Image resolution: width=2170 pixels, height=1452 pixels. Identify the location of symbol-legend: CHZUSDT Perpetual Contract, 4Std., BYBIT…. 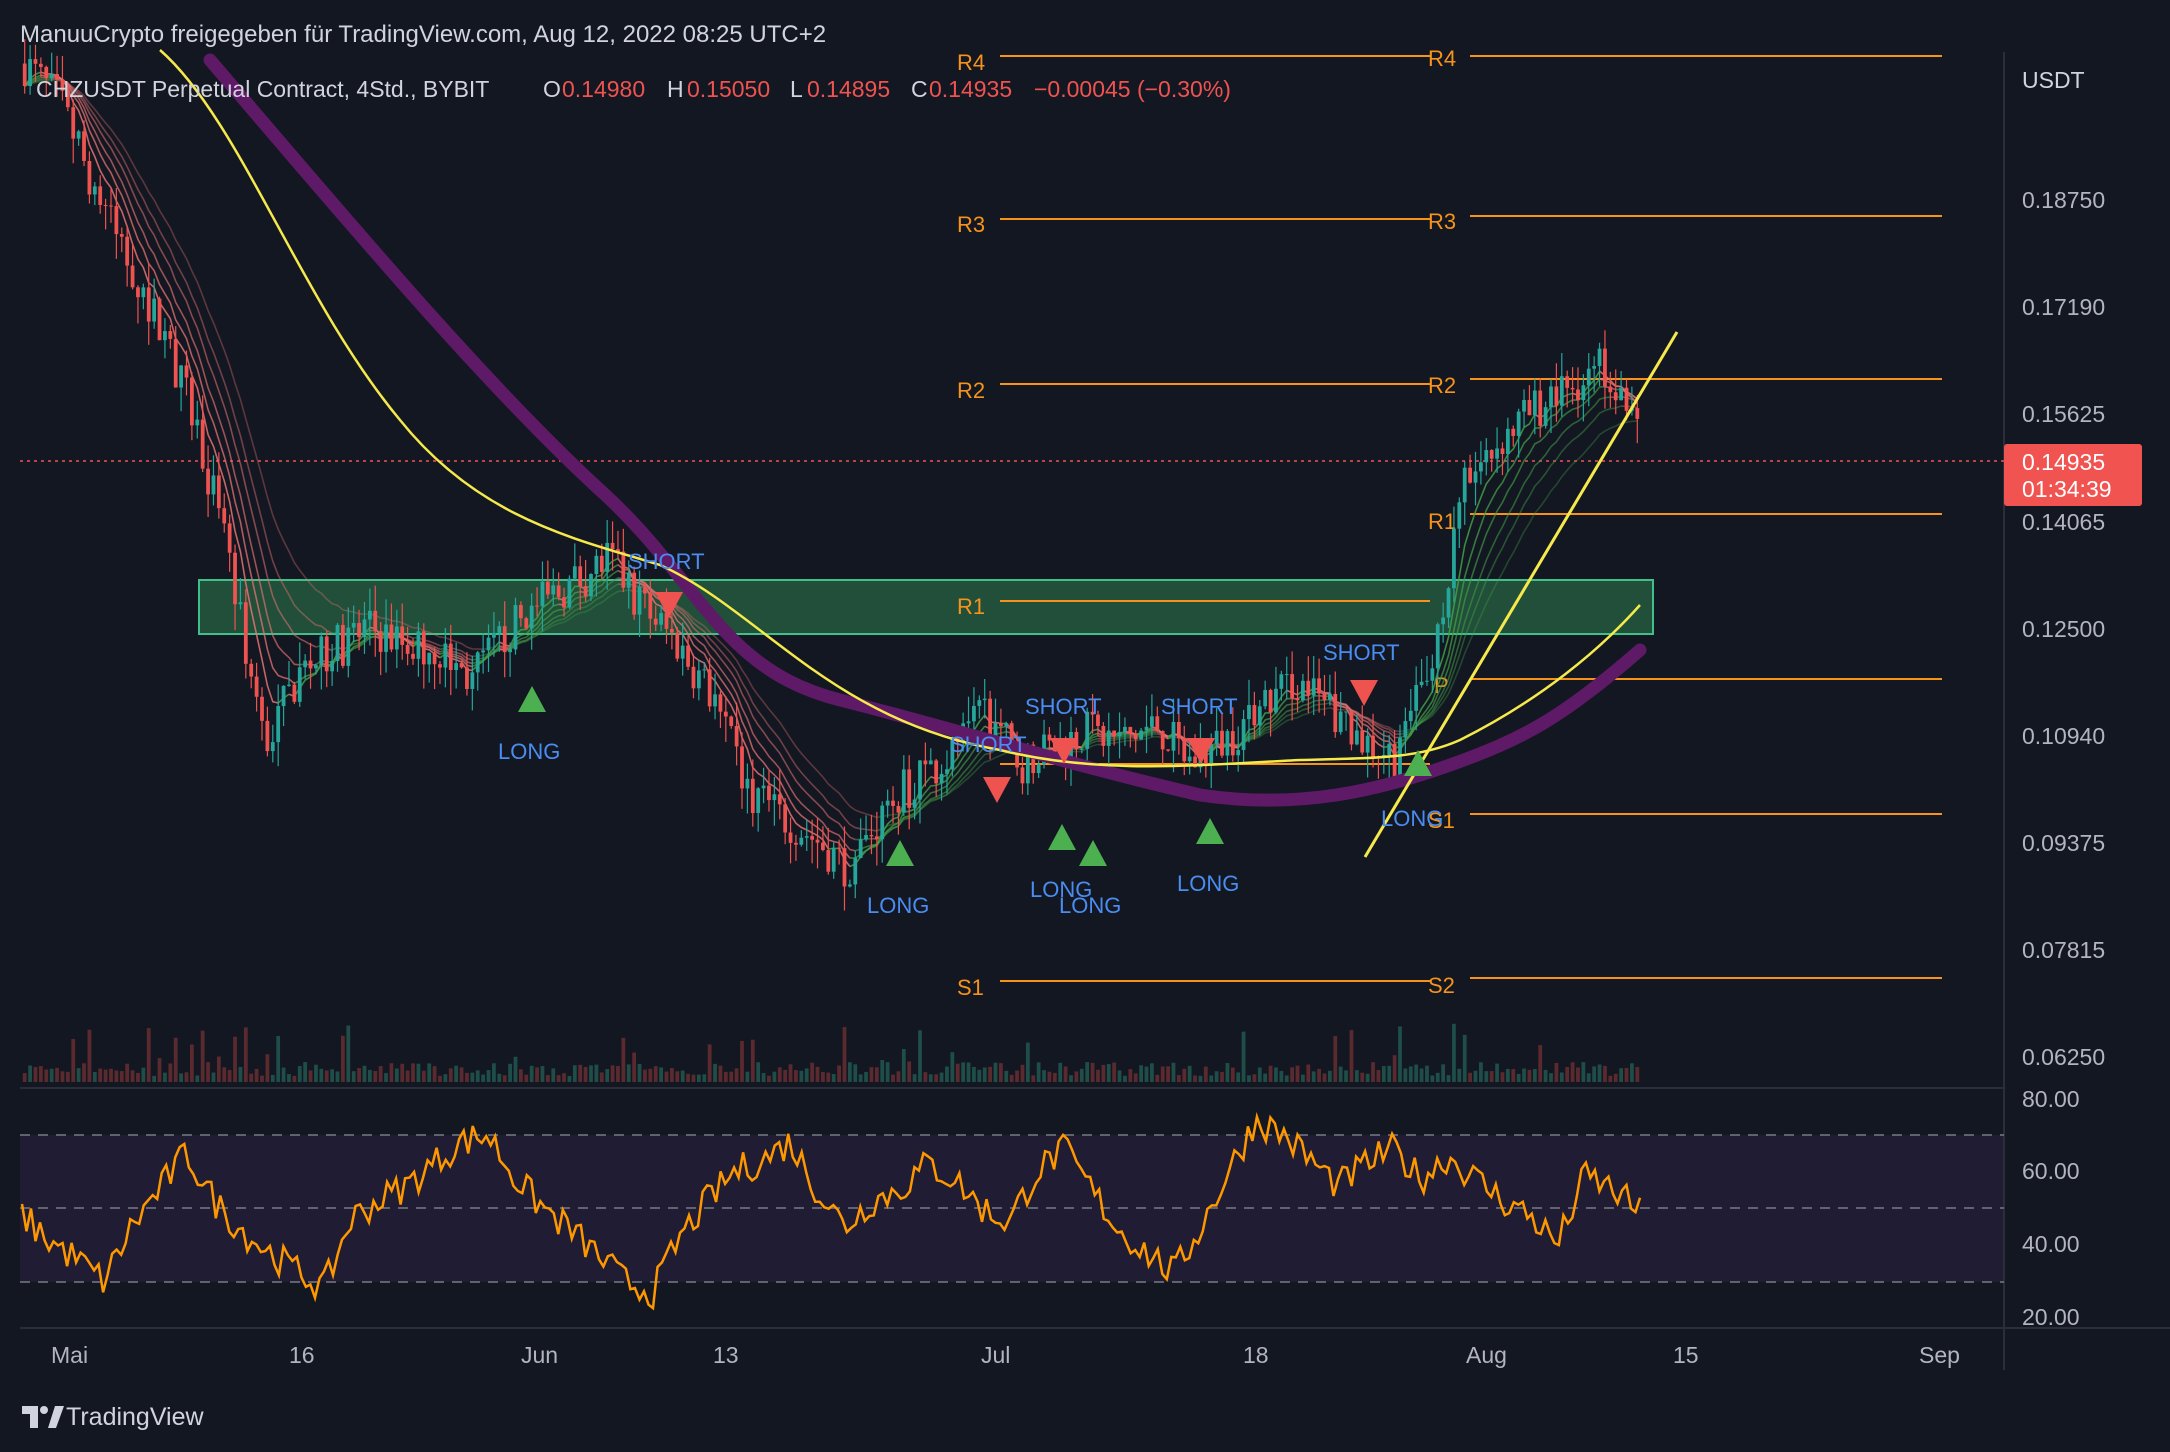
(633, 89).